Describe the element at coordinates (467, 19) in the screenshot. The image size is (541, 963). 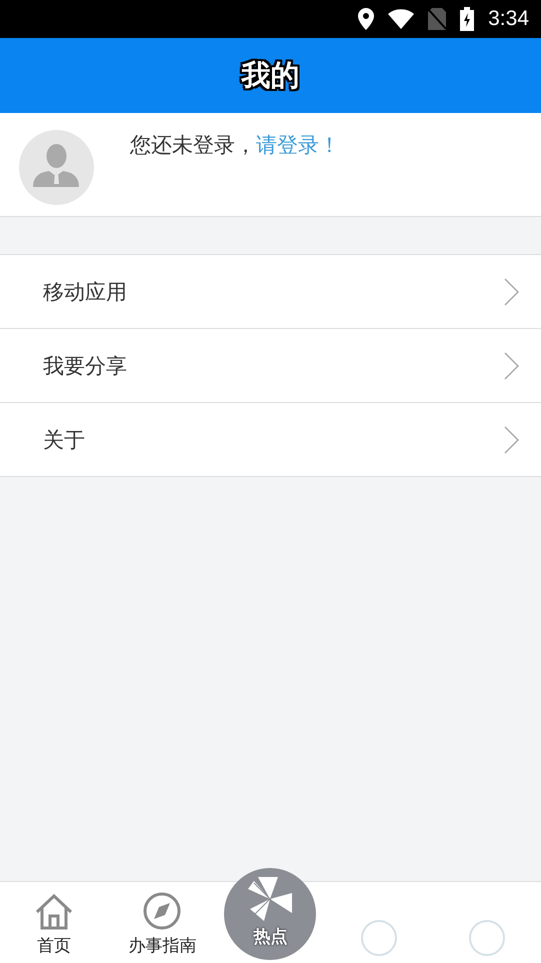
I see `battery-icon` at that location.